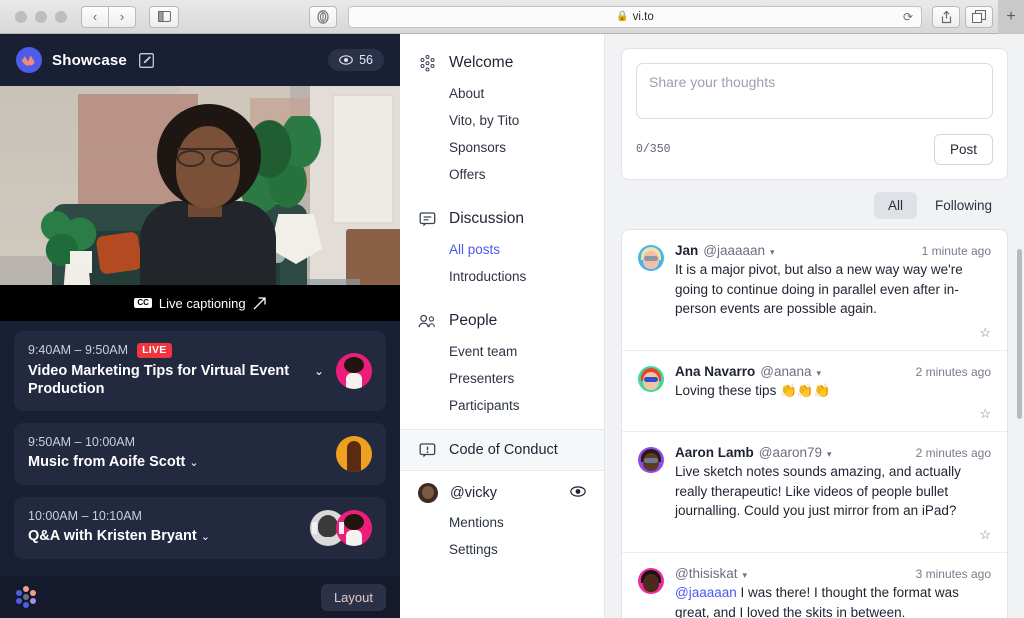 This screenshot has width=1024, height=618. Describe the element at coordinates (833, 573) in the screenshot. I see `post-header: @thisiskat ▾ 3 minutes ago` at that location.